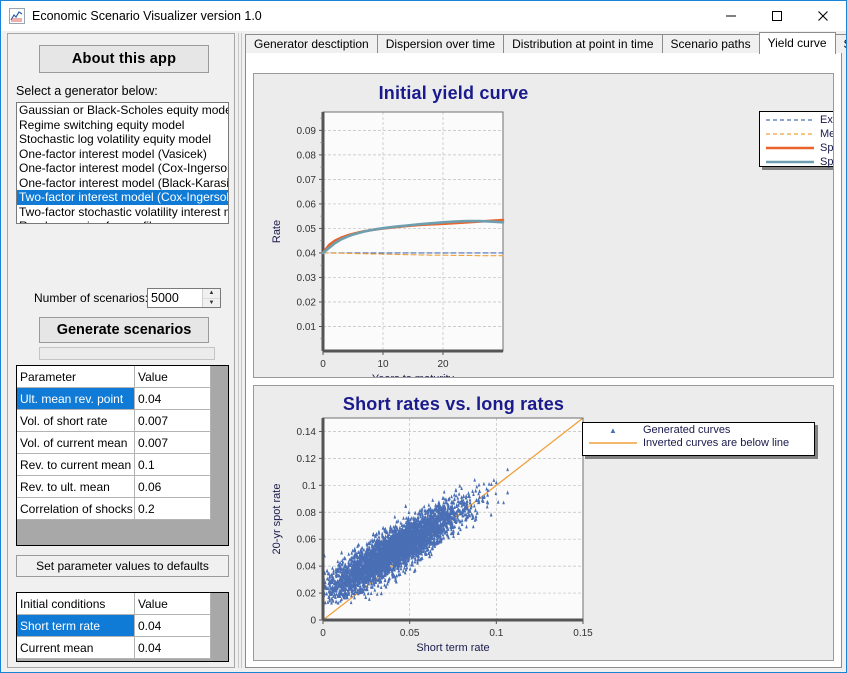 The height and width of the screenshot is (673, 847). I want to click on svg-text: 0.14, so click(307, 432).